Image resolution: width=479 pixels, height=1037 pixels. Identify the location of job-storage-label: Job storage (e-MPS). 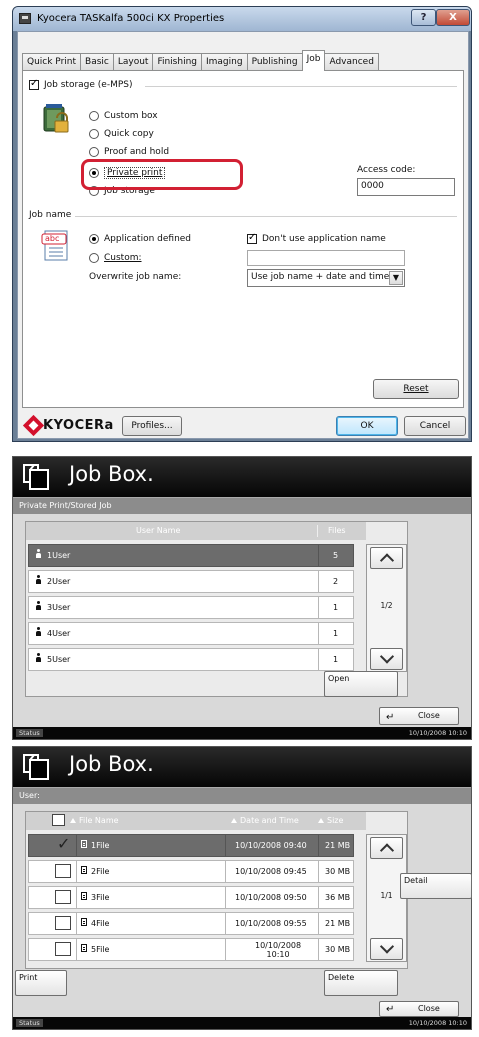
(88, 85).